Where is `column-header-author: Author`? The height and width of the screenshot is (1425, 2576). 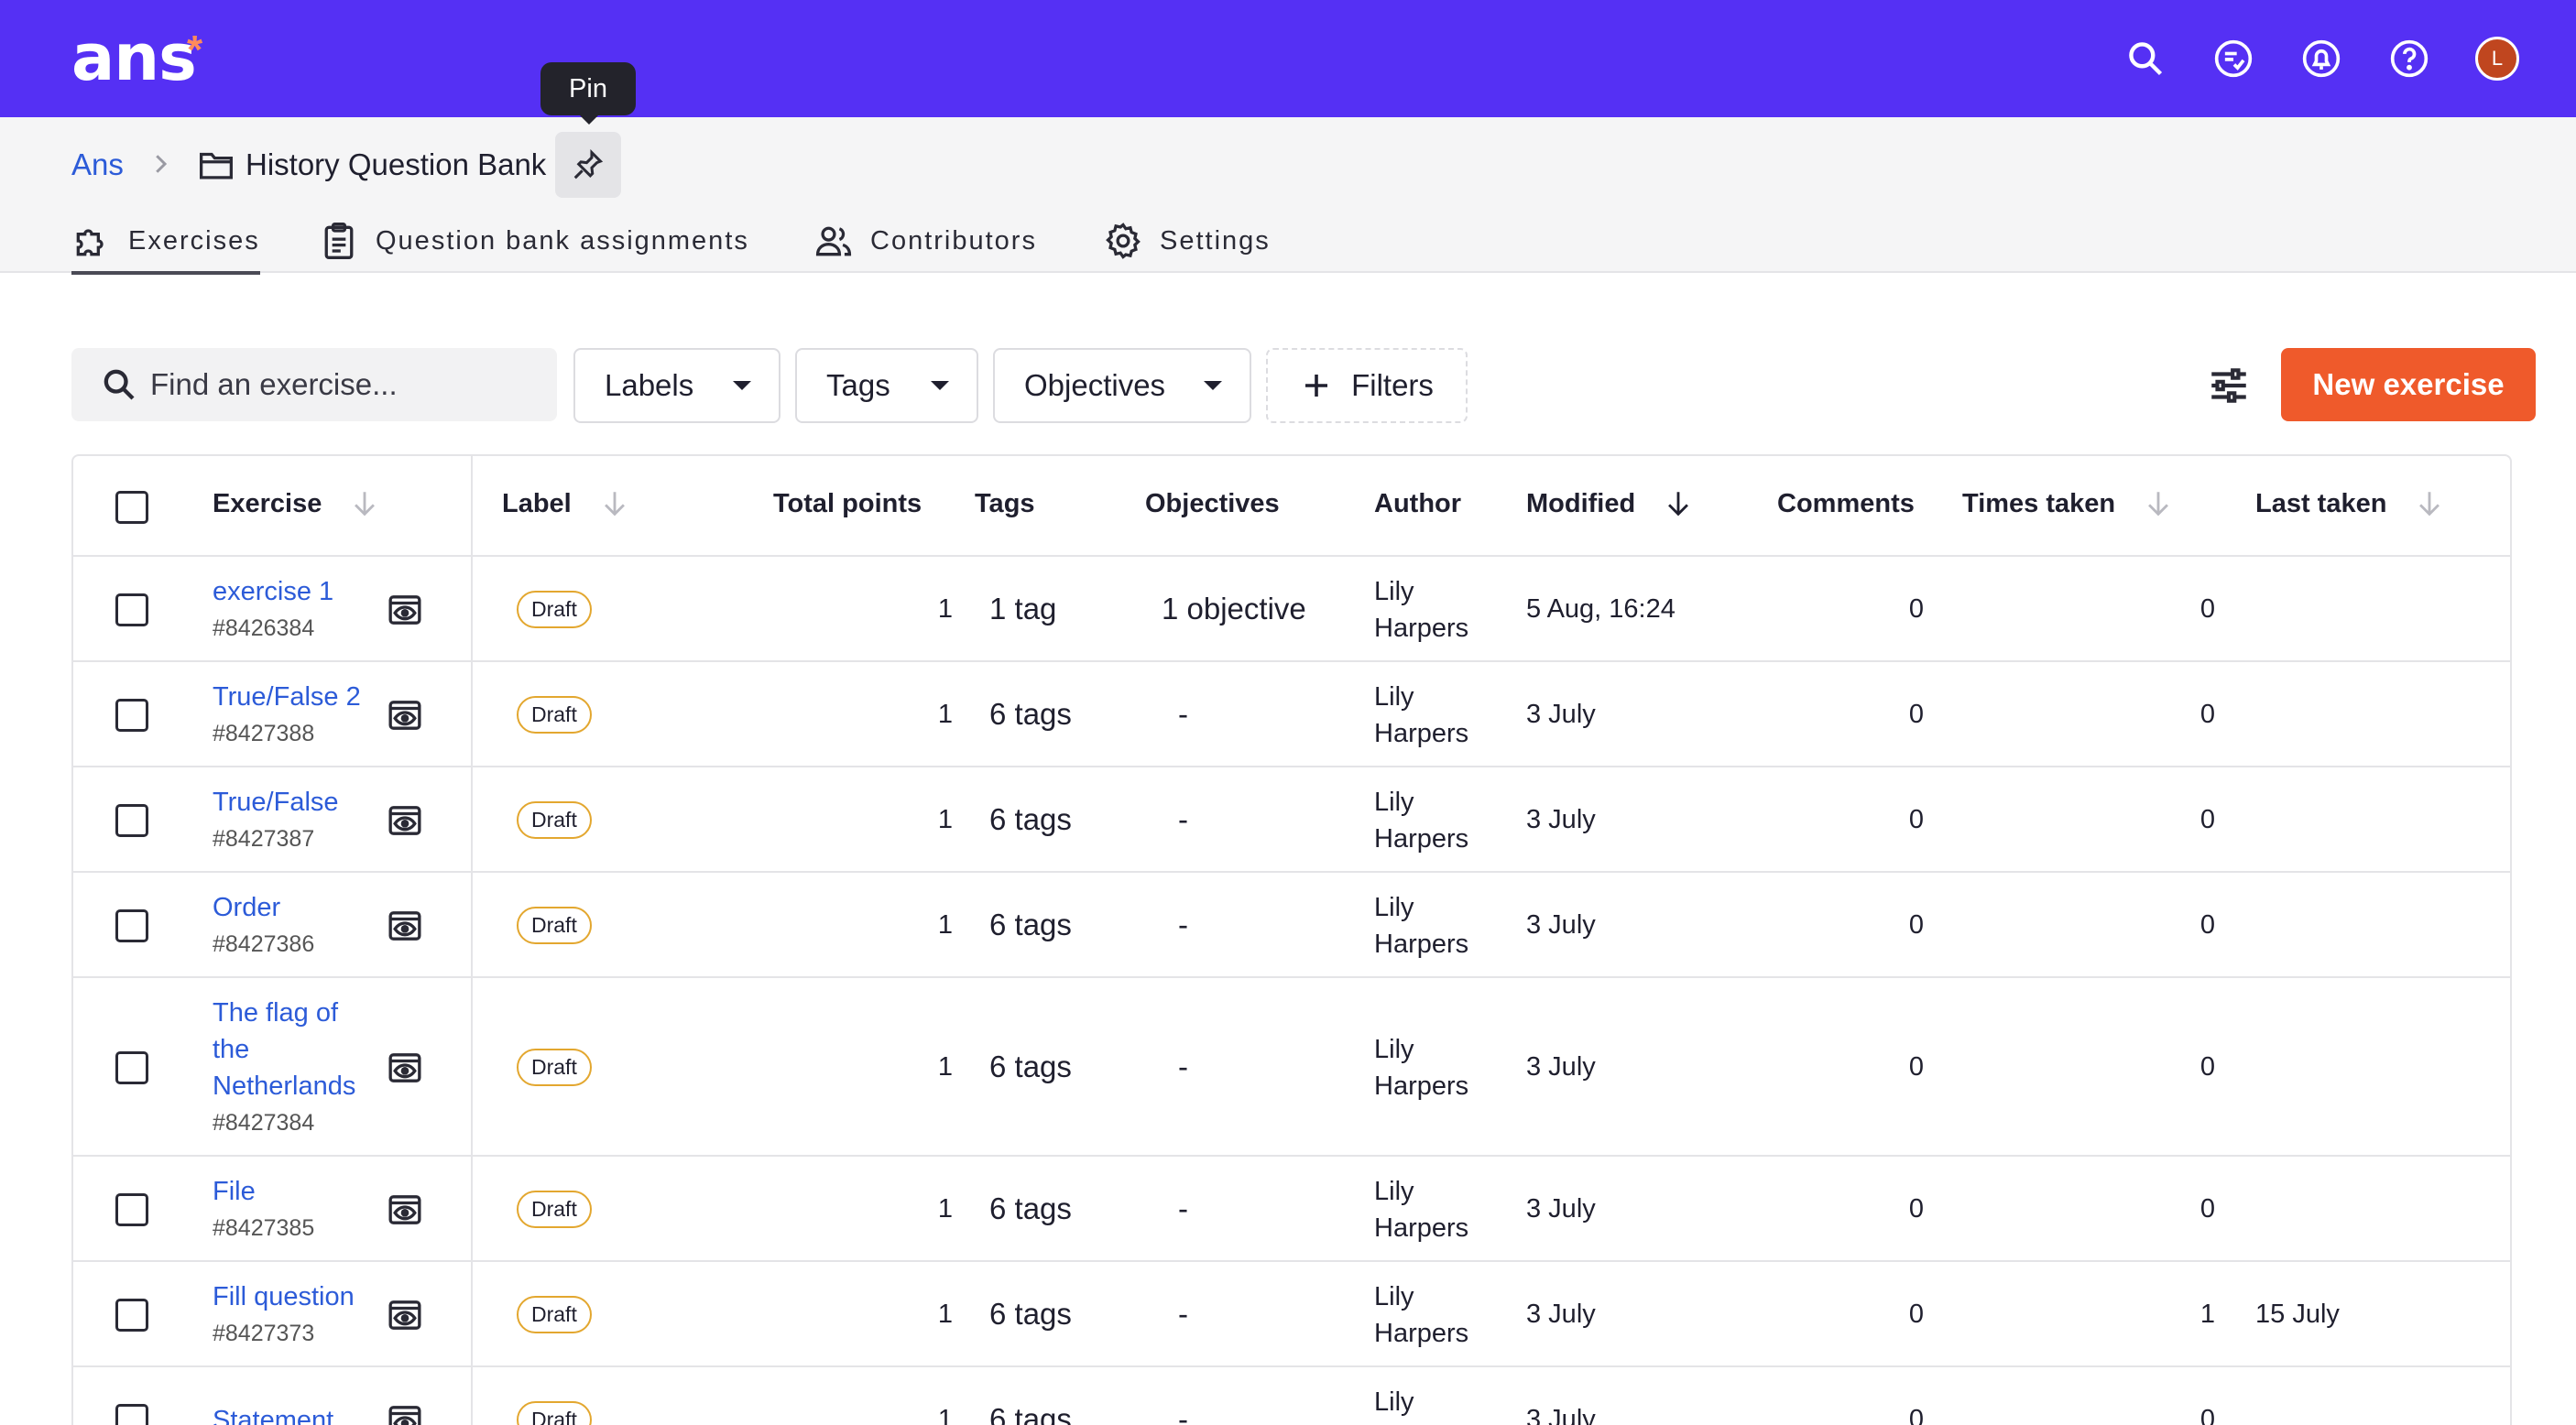 column-header-author: Author is located at coordinates (1418, 504).